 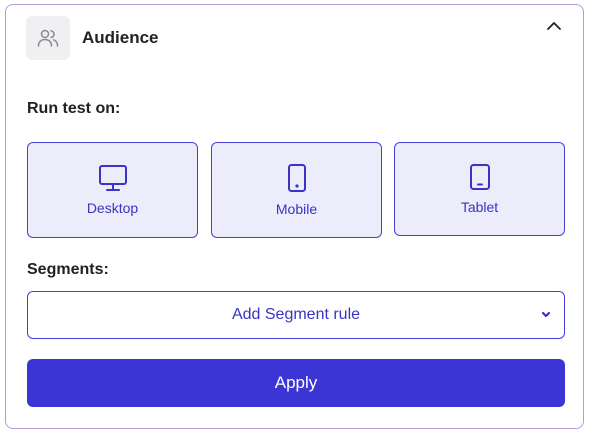 I want to click on smartphone-icon, so click(x=296, y=178).